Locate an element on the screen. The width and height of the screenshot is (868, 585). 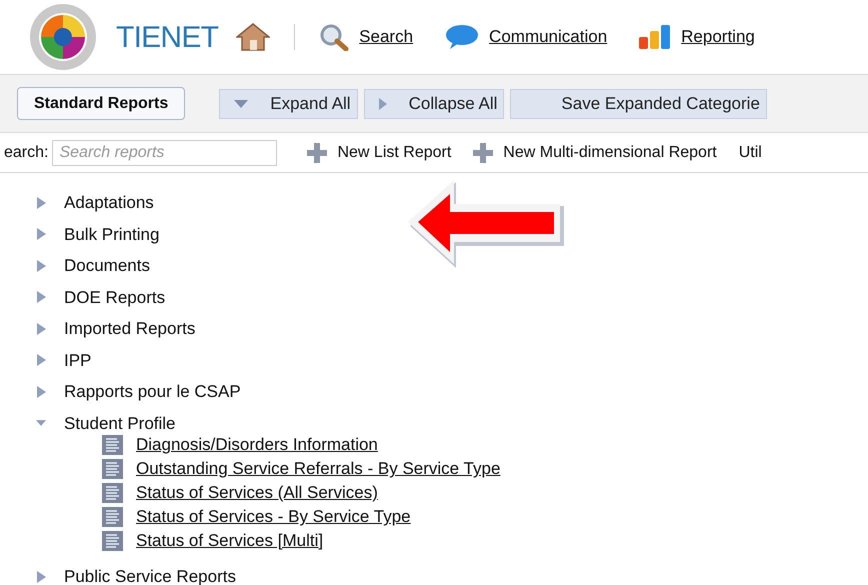
category-label: Rapports pour le CSAP is located at coordinates (152, 391).